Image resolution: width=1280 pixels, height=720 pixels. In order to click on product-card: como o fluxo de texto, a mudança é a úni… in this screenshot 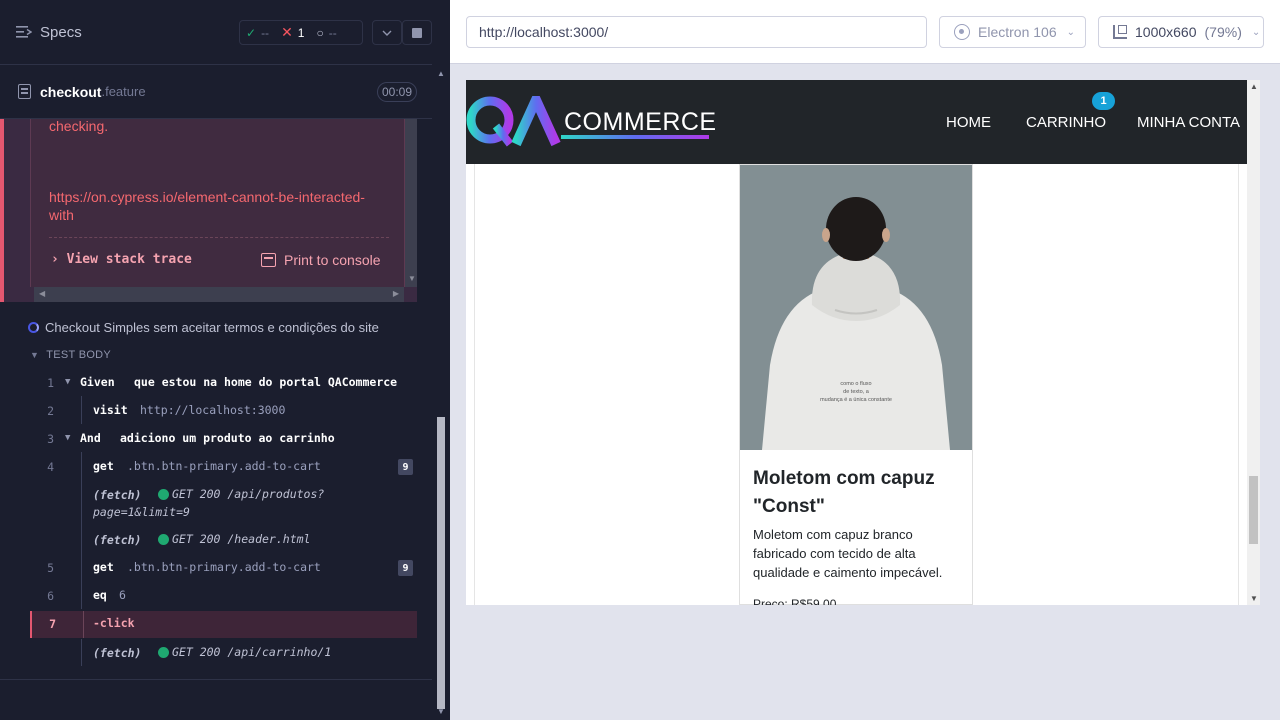, I will do `click(856, 384)`.